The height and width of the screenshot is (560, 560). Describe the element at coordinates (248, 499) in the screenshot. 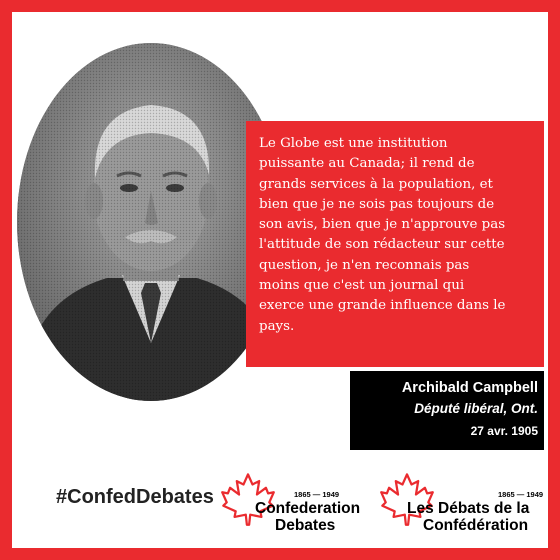

I see `maple-leaf-icon` at that location.